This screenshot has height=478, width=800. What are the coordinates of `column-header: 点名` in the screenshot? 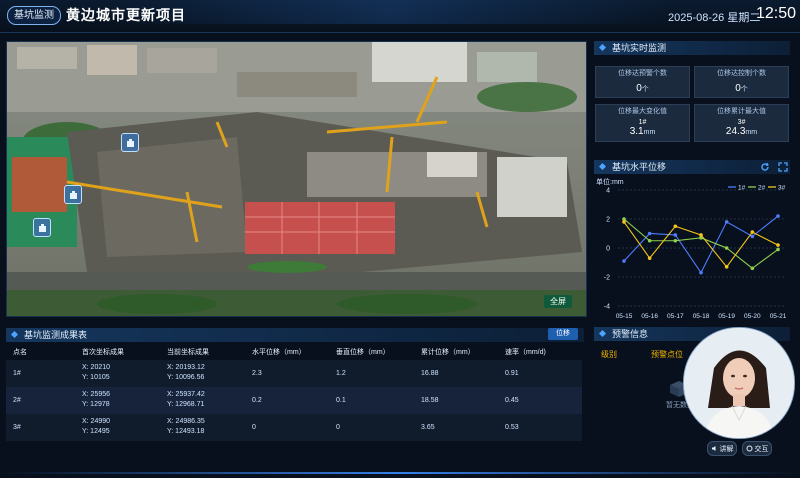 It's located at (20, 352).